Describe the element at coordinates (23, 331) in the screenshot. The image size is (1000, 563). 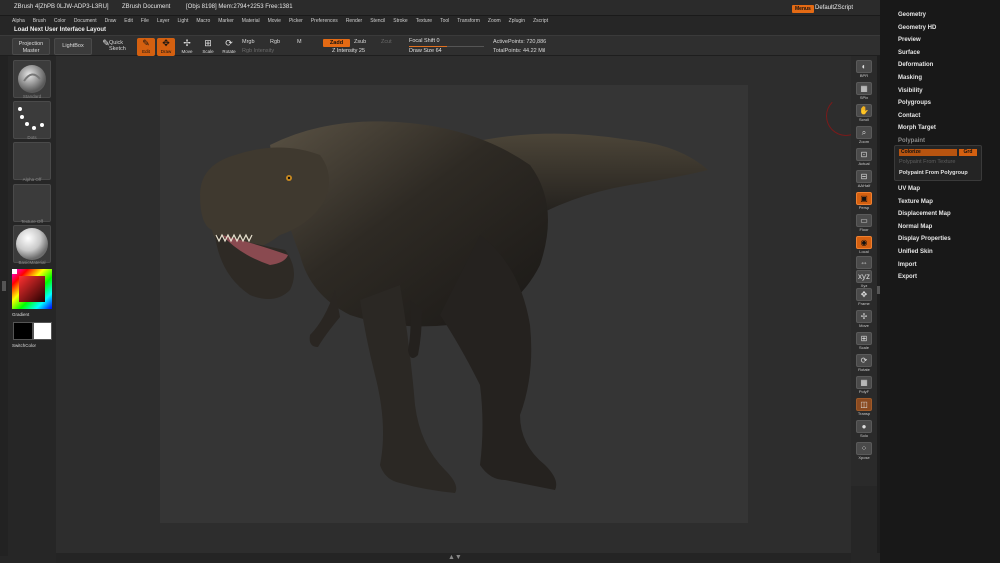
I see `main-color-swatch` at that location.